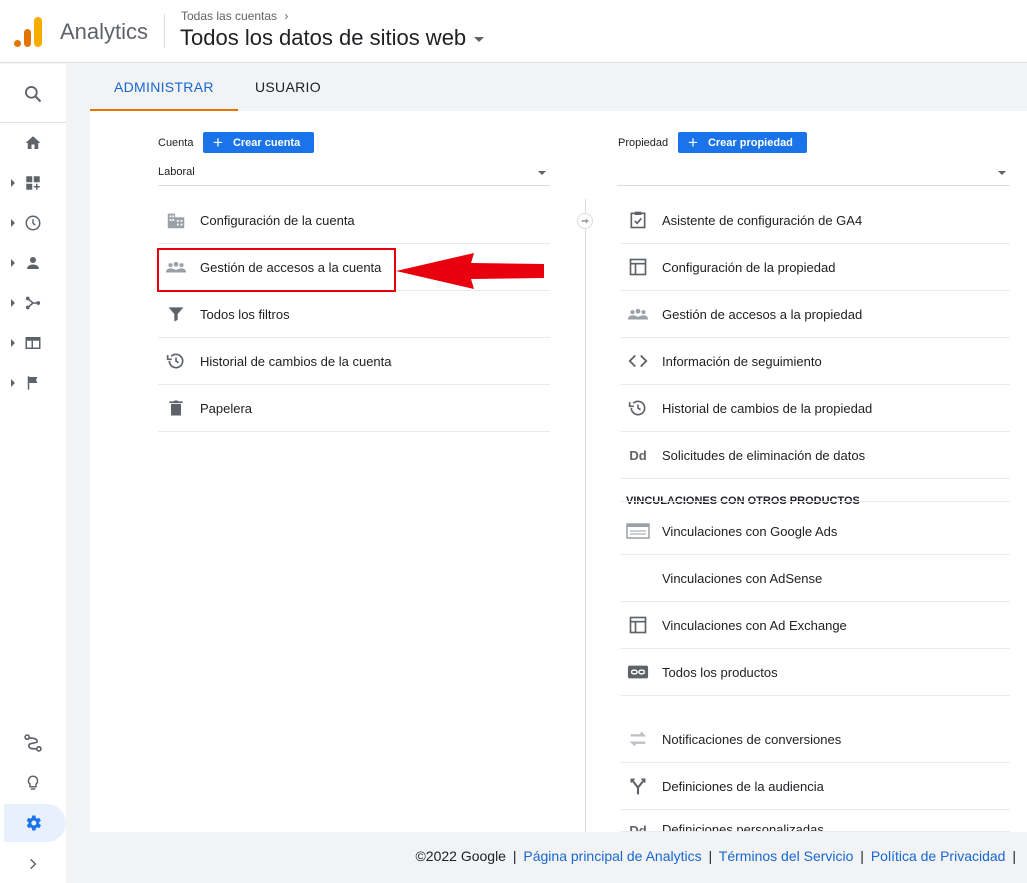  What do you see at coordinates (176, 143) in the screenshot?
I see `account-column-label: Cuenta` at bounding box center [176, 143].